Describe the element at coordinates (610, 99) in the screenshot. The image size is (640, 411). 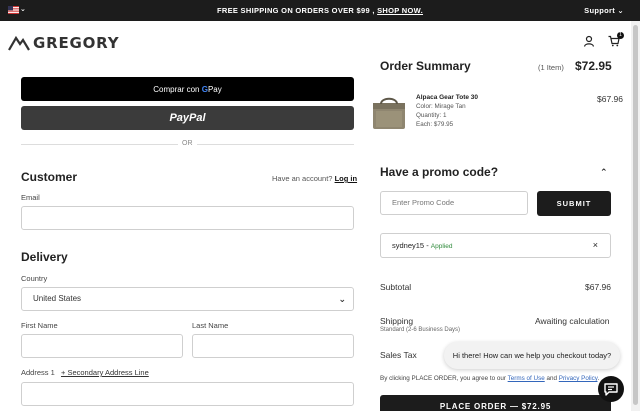
I see `product-line-price: $67.96` at that location.